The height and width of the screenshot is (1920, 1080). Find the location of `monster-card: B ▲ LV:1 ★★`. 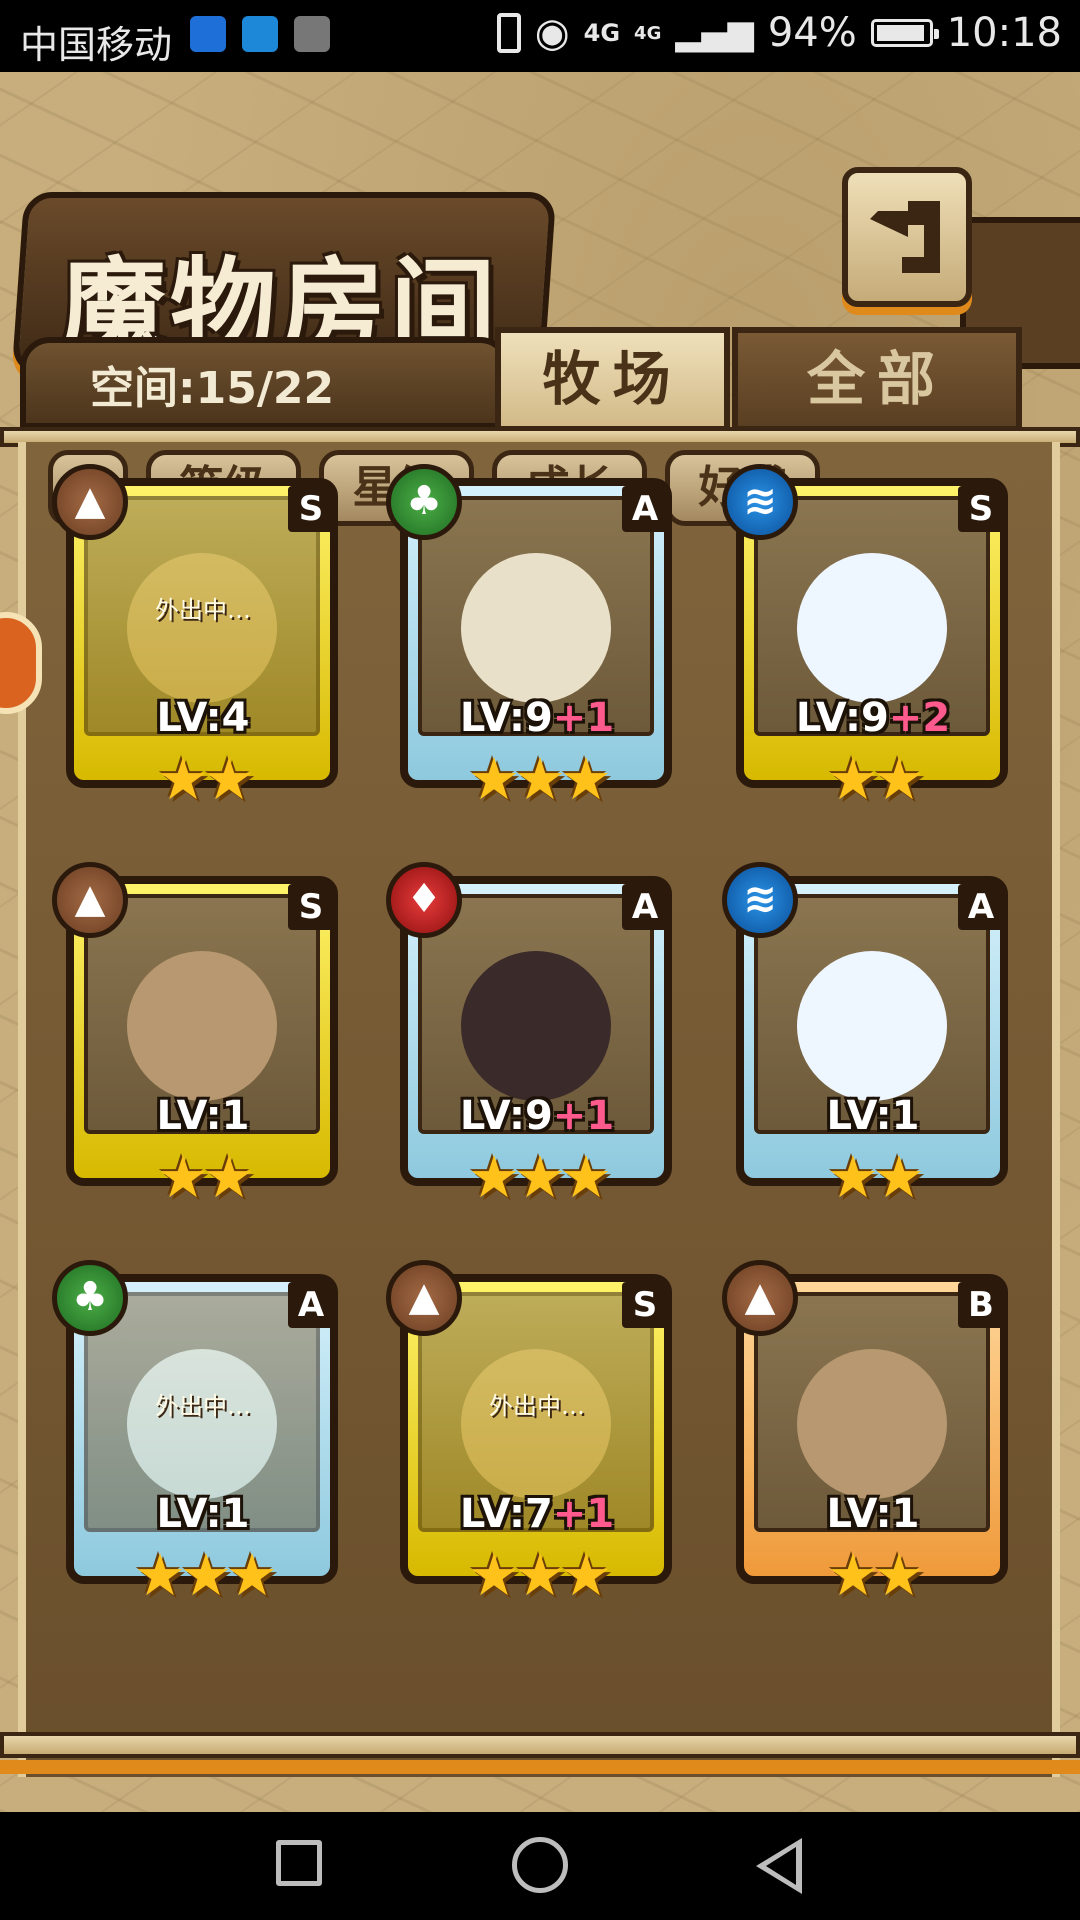

monster-card: B ▲ LV:1 ★★ is located at coordinates (870, 1434).